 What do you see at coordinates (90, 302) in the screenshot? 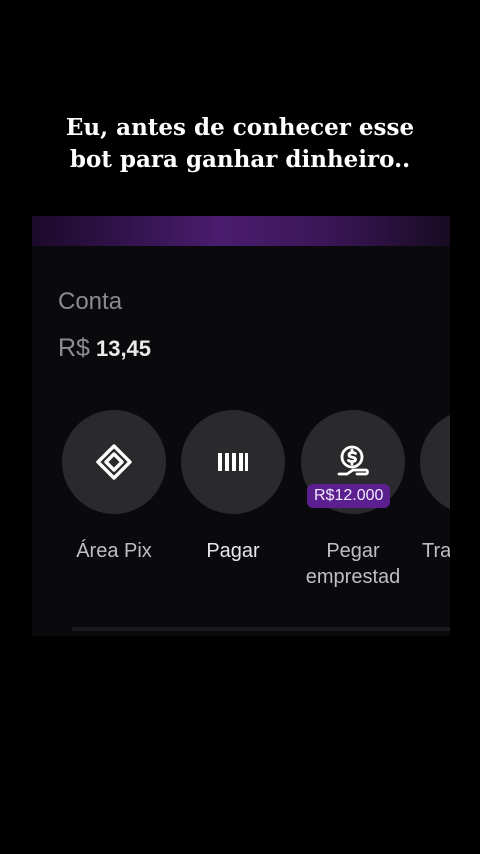
I see `account-title: Conta` at bounding box center [90, 302].